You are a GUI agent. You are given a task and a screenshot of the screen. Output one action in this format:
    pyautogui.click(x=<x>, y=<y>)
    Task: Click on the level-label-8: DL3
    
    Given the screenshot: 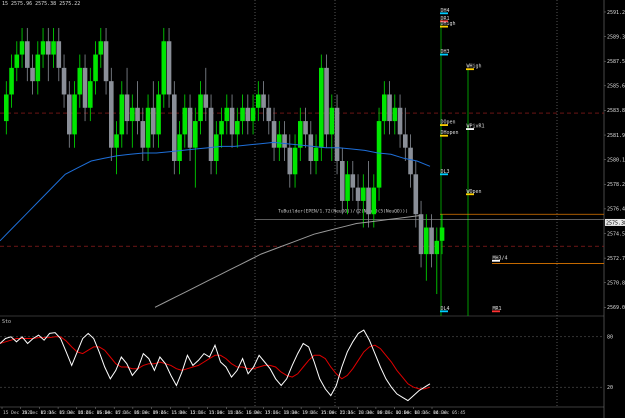 What is the action you would take?
    pyautogui.click(x=445, y=172)
    